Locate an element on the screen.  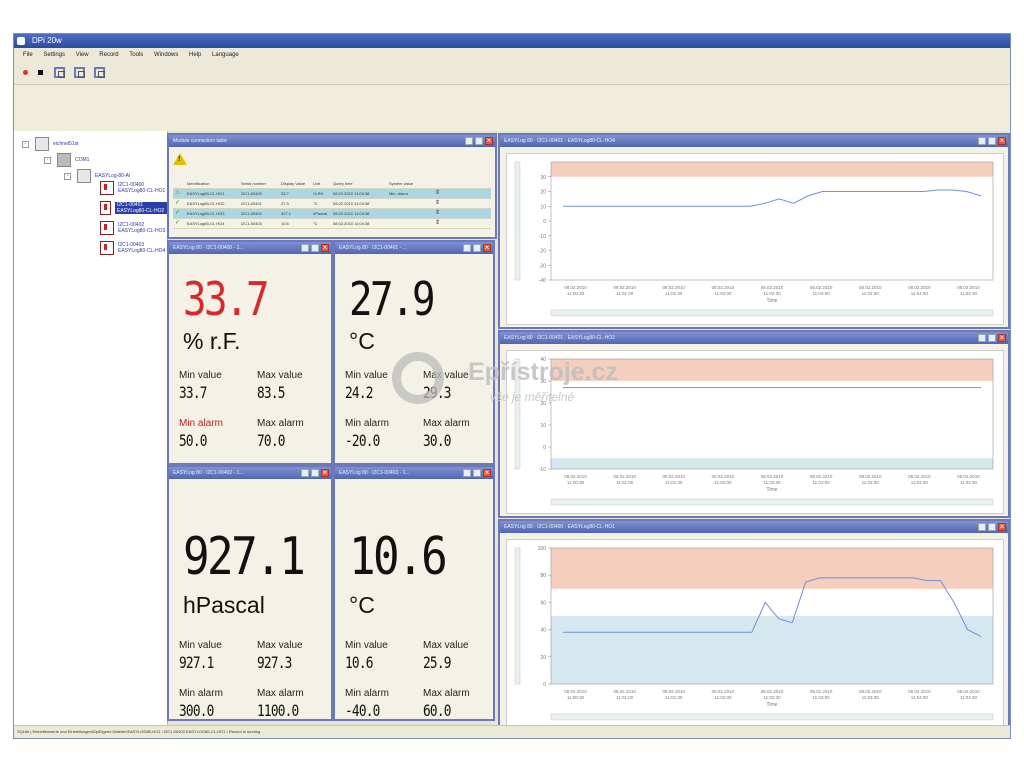
x-axis-label: Time is located at coordinates (772, 490).